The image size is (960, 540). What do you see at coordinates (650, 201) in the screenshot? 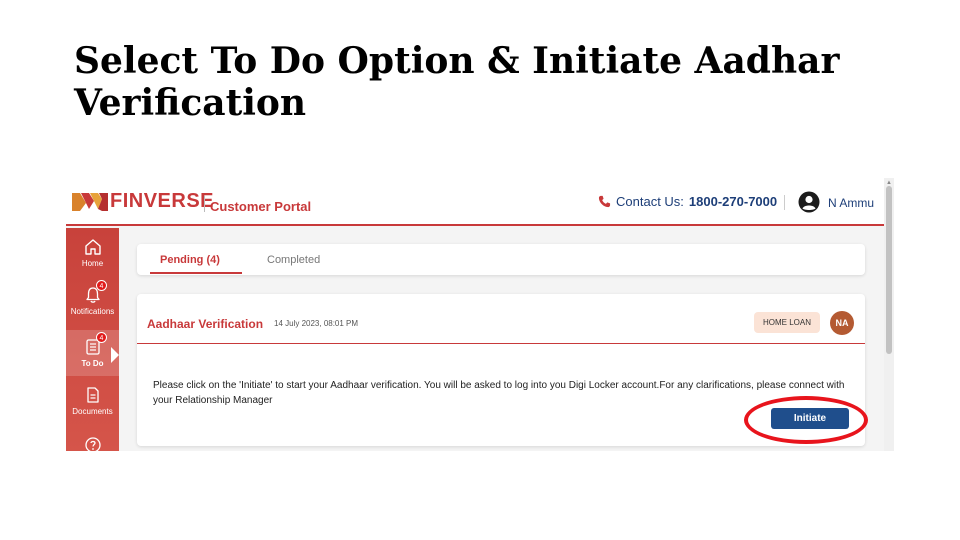
I see `contact-label: Contact Us:` at bounding box center [650, 201].